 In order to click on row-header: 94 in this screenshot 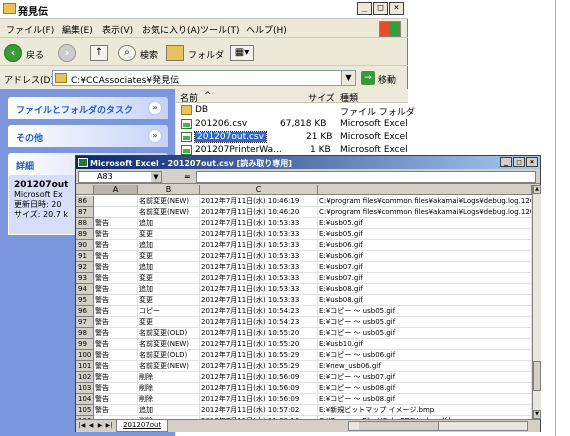, I will do `click(85, 289)`.